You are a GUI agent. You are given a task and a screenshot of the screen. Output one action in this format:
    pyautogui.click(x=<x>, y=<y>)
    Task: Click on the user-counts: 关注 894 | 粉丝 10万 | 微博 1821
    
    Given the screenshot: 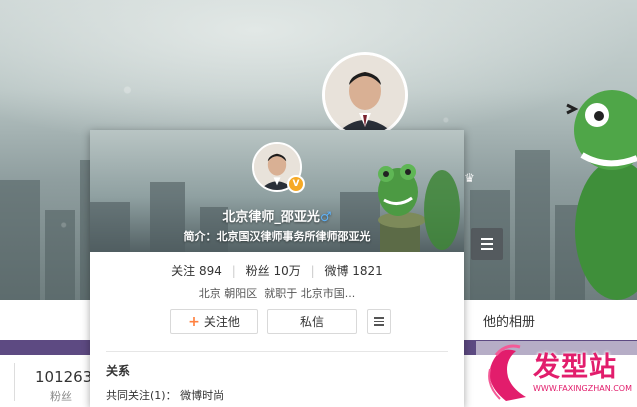 What is the action you would take?
    pyautogui.click(x=277, y=271)
    